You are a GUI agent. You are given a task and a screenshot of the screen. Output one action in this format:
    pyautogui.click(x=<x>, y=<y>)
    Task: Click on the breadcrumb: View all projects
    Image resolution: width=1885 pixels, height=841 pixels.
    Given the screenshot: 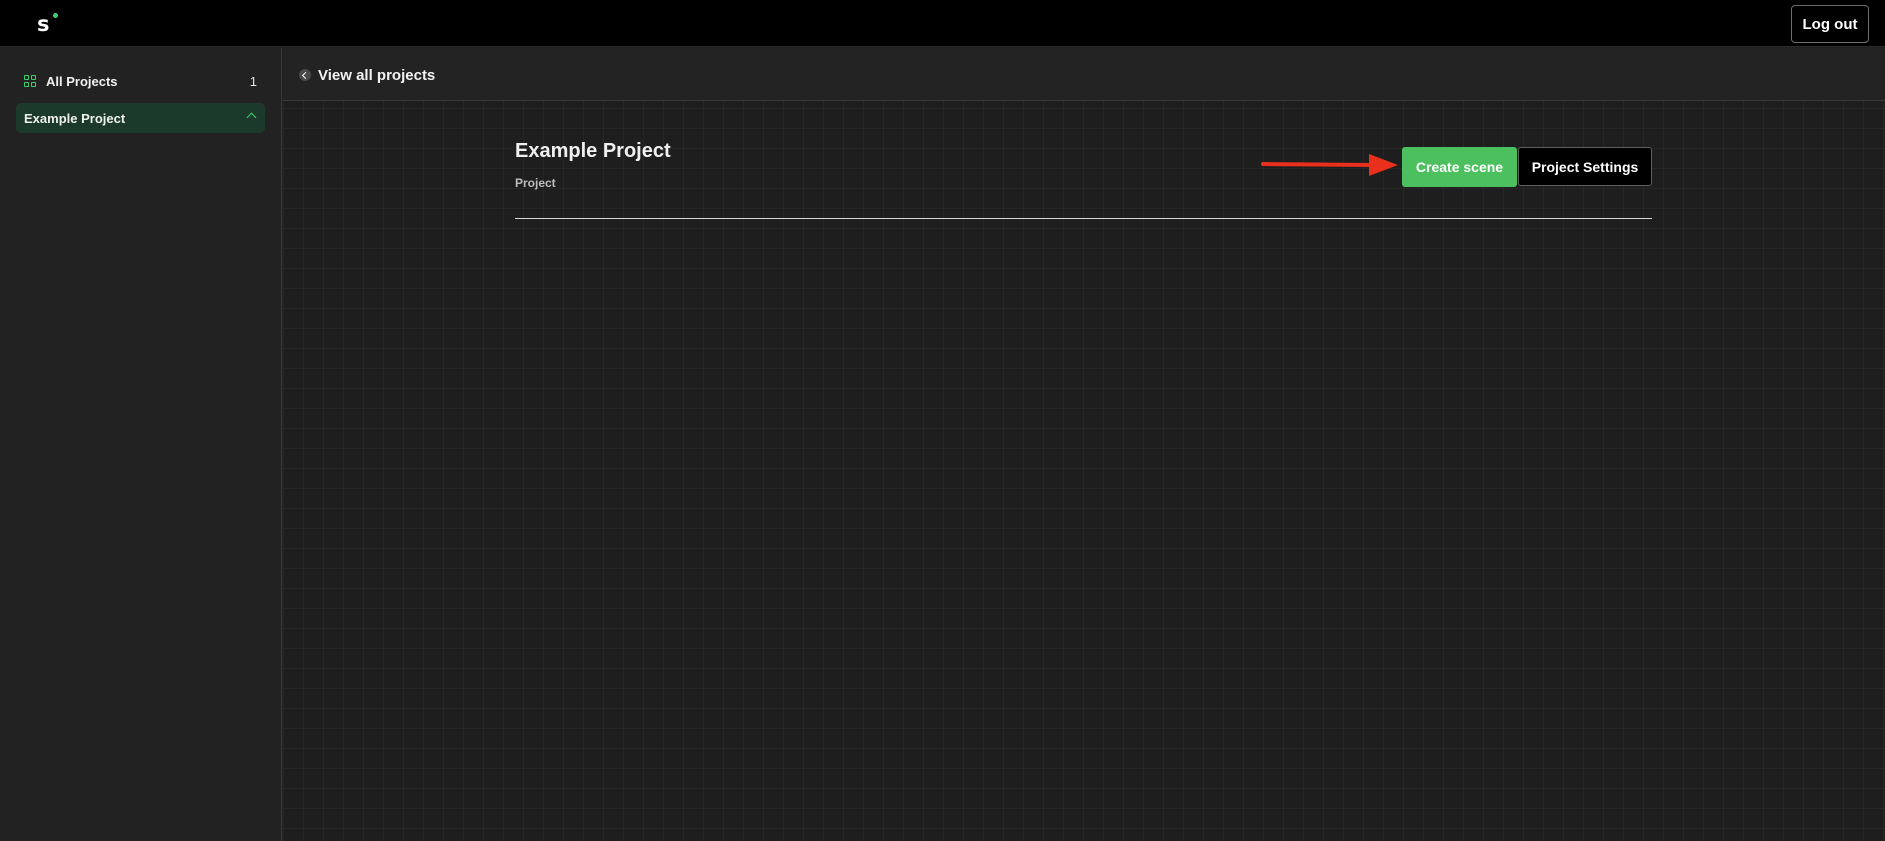 What is the action you would take?
    pyautogui.click(x=1084, y=74)
    